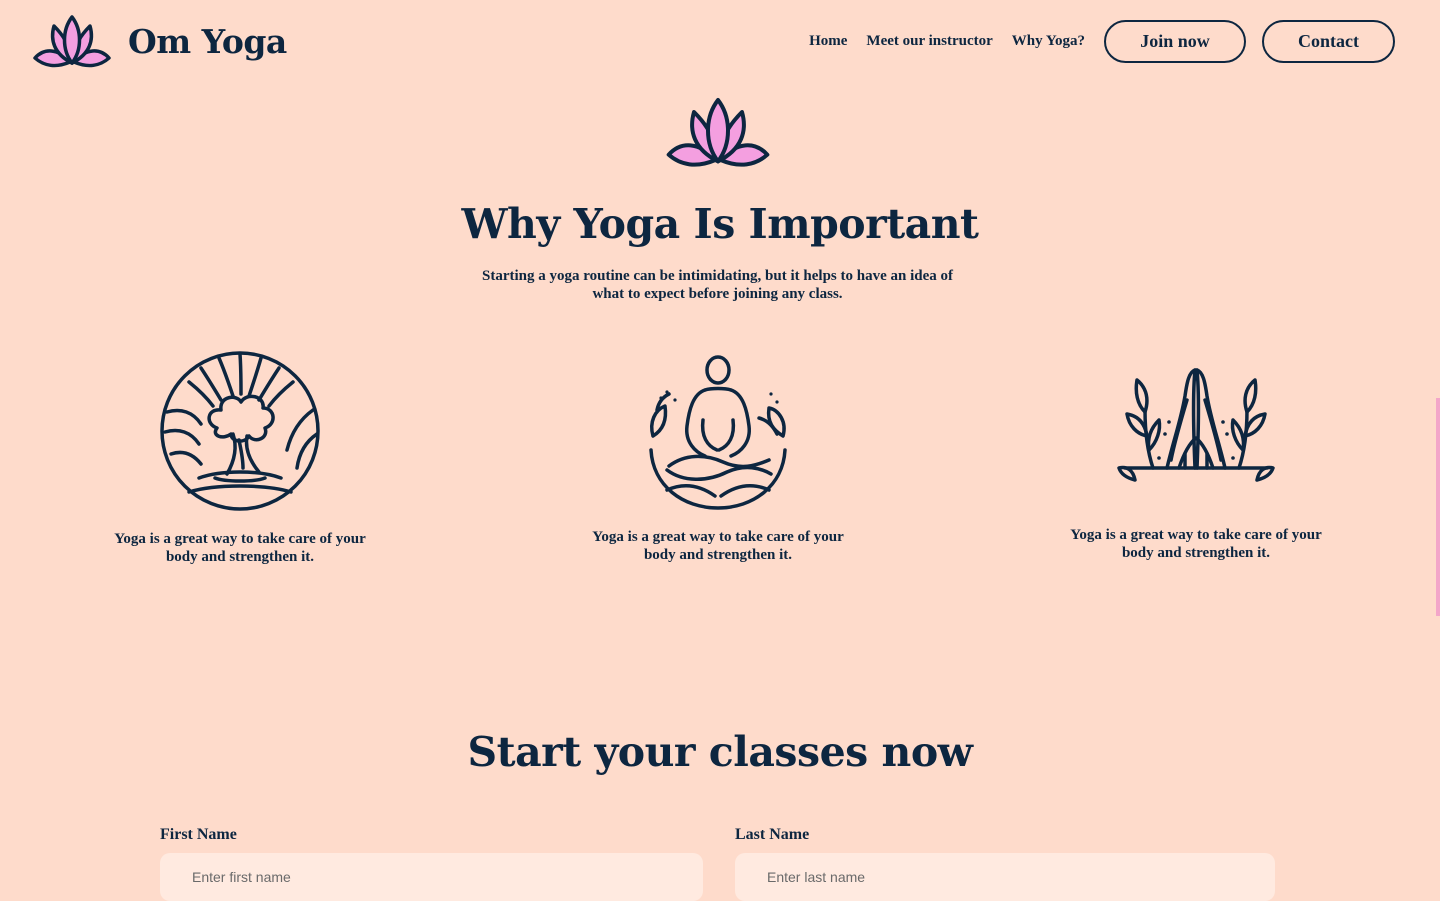 The image size is (1440, 901). What do you see at coordinates (1196, 430) in the screenshot?
I see `praying-hands-icon` at bounding box center [1196, 430].